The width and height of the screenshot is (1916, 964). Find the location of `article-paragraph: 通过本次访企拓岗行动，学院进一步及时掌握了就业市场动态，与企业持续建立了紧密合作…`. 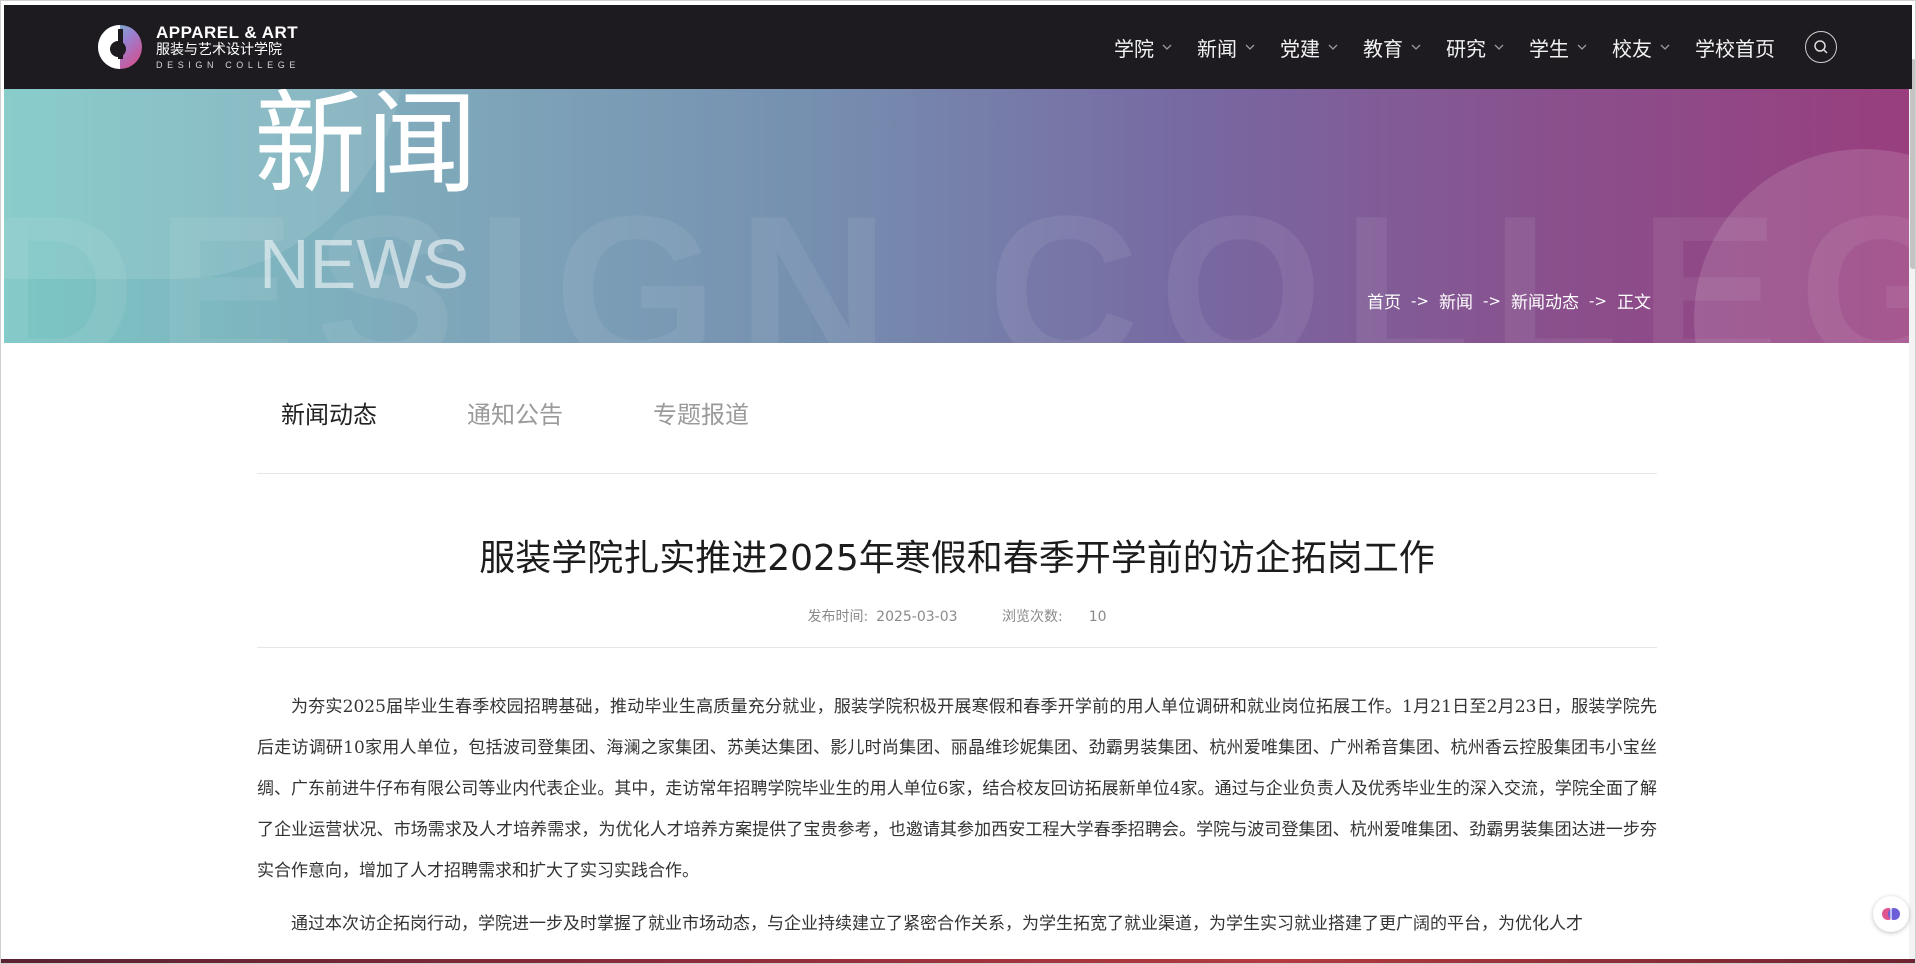

article-paragraph: 通过本次访企拓岗行动，学院进一步及时掌握了就业市场动态，与企业持续建立了紧密合作… is located at coordinates (937, 924).